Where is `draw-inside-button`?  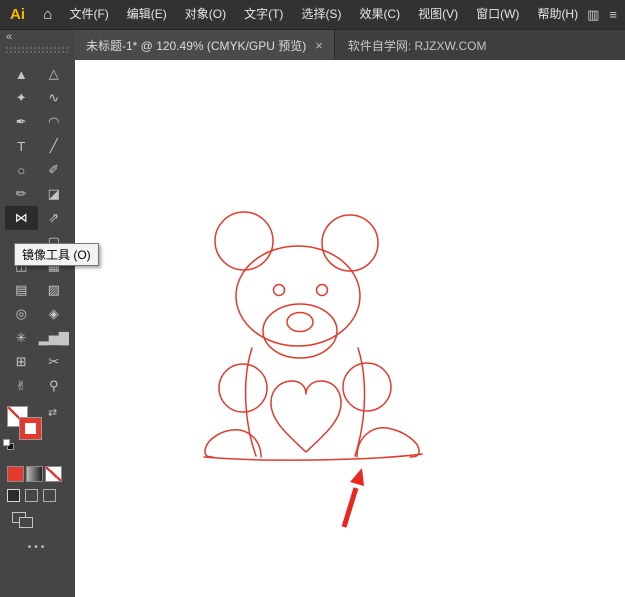
draw-inside-button is located at coordinates (49, 495).